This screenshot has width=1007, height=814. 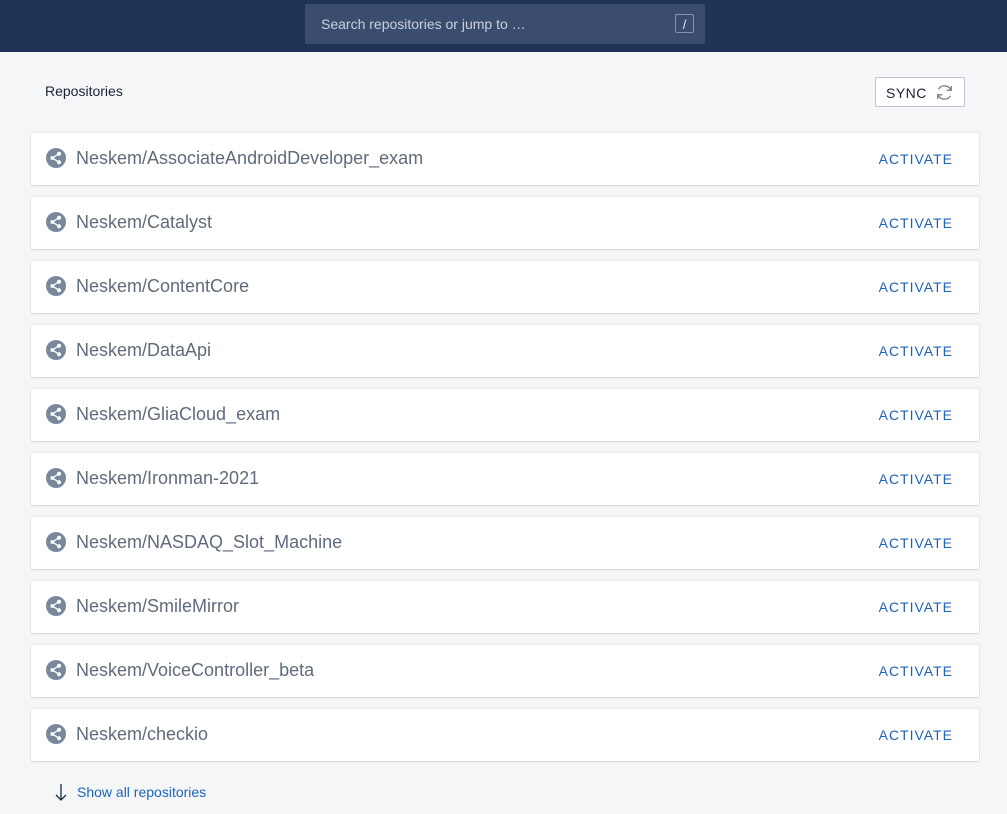 I want to click on repository-name: Neskem/VoiceController_beta, so click(x=195, y=670).